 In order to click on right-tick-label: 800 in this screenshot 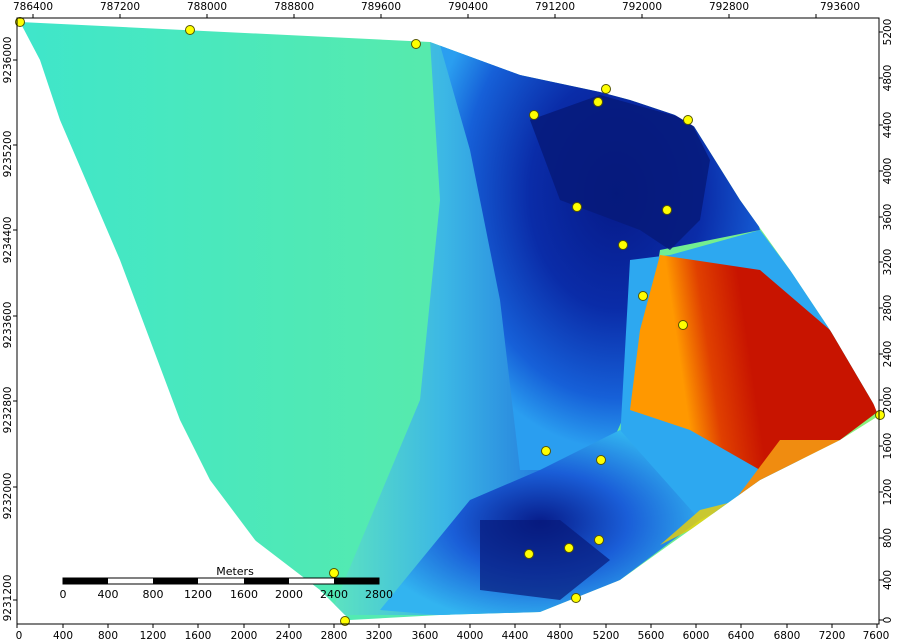, I will do `click(888, 538)`.